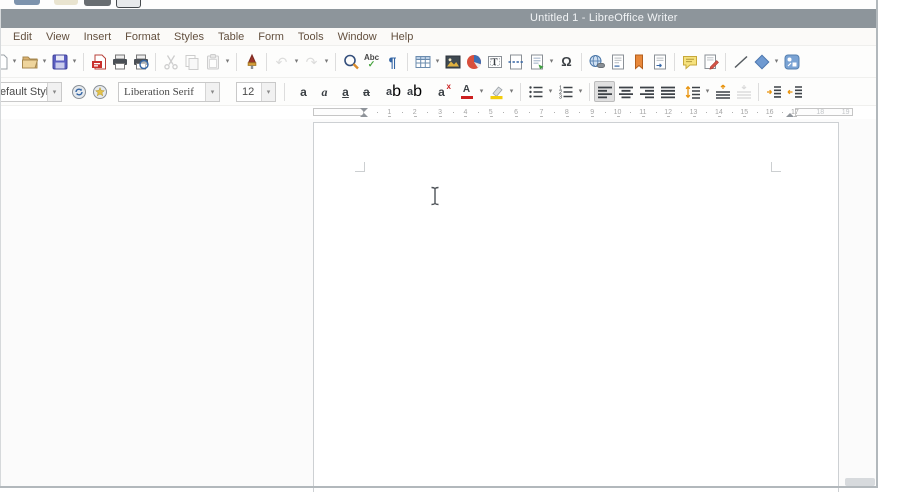  Describe the element at coordinates (271, 37) in the screenshot. I see `menu-item-form: Form` at that location.